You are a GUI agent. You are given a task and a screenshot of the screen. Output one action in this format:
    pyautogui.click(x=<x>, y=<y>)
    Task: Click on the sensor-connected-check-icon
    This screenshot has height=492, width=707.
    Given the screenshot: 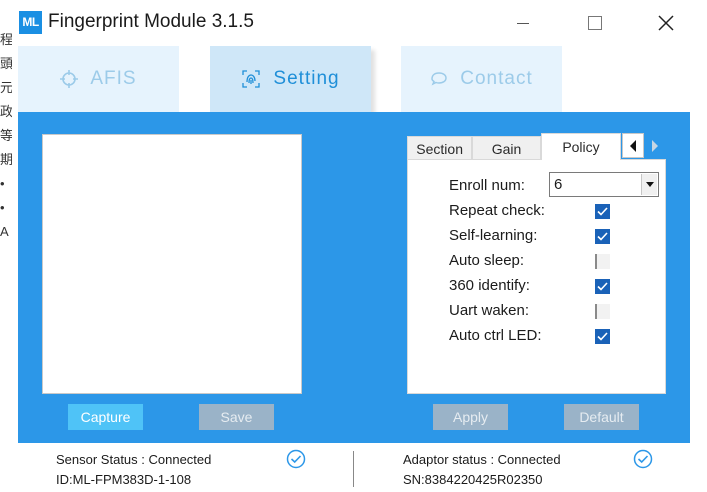 What is the action you would take?
    pyautogui.click(x=296, y=459)
    